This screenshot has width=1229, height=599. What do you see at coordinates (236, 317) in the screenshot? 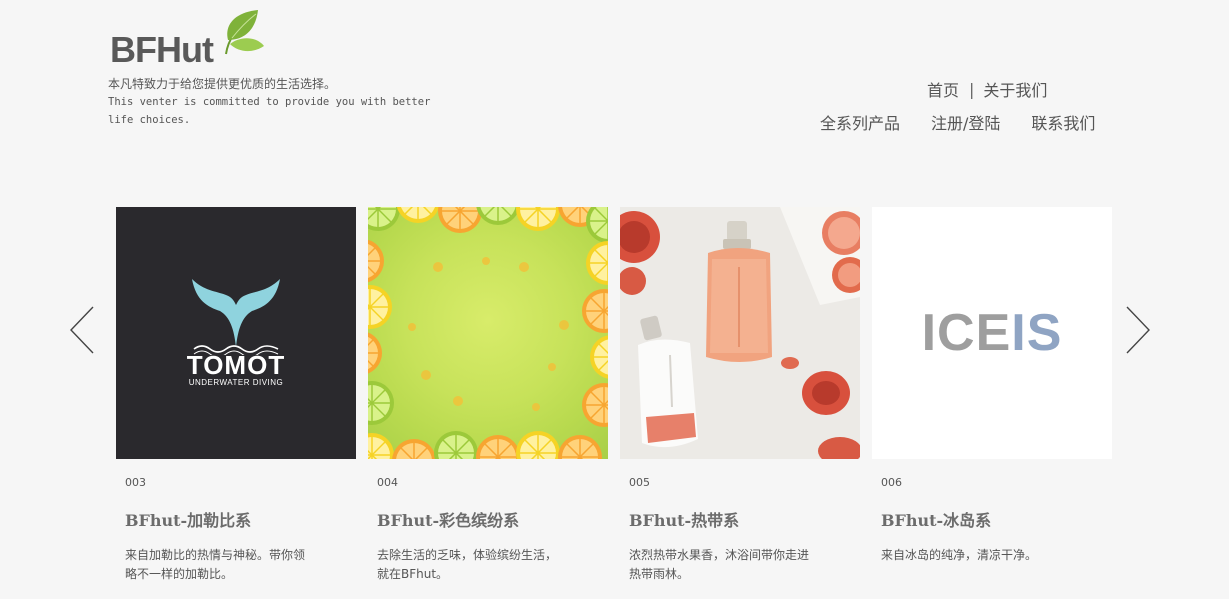
I see `whale-tail-icon` at bounding box center [236, 317].